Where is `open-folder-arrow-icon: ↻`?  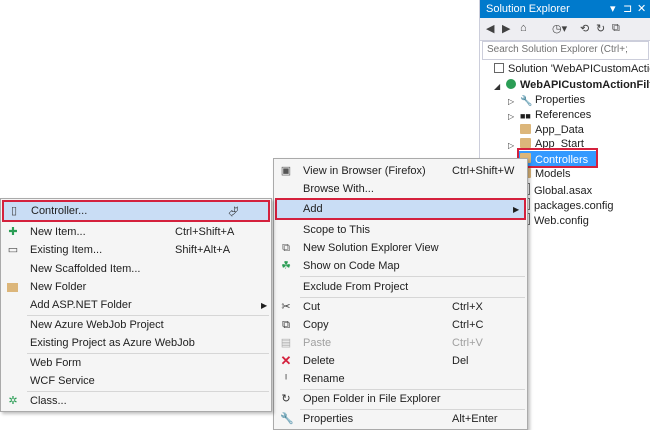
open-folder-arrow-icon: ↻ is located at coordinates (286, 399).